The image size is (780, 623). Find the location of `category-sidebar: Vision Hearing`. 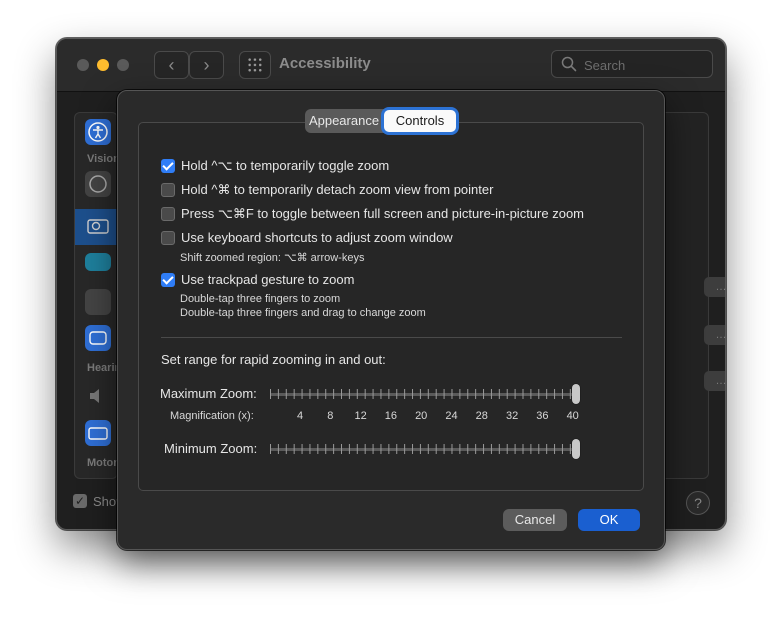

category-sidebar: Vision Hearing is located at coordinates (96, 295).